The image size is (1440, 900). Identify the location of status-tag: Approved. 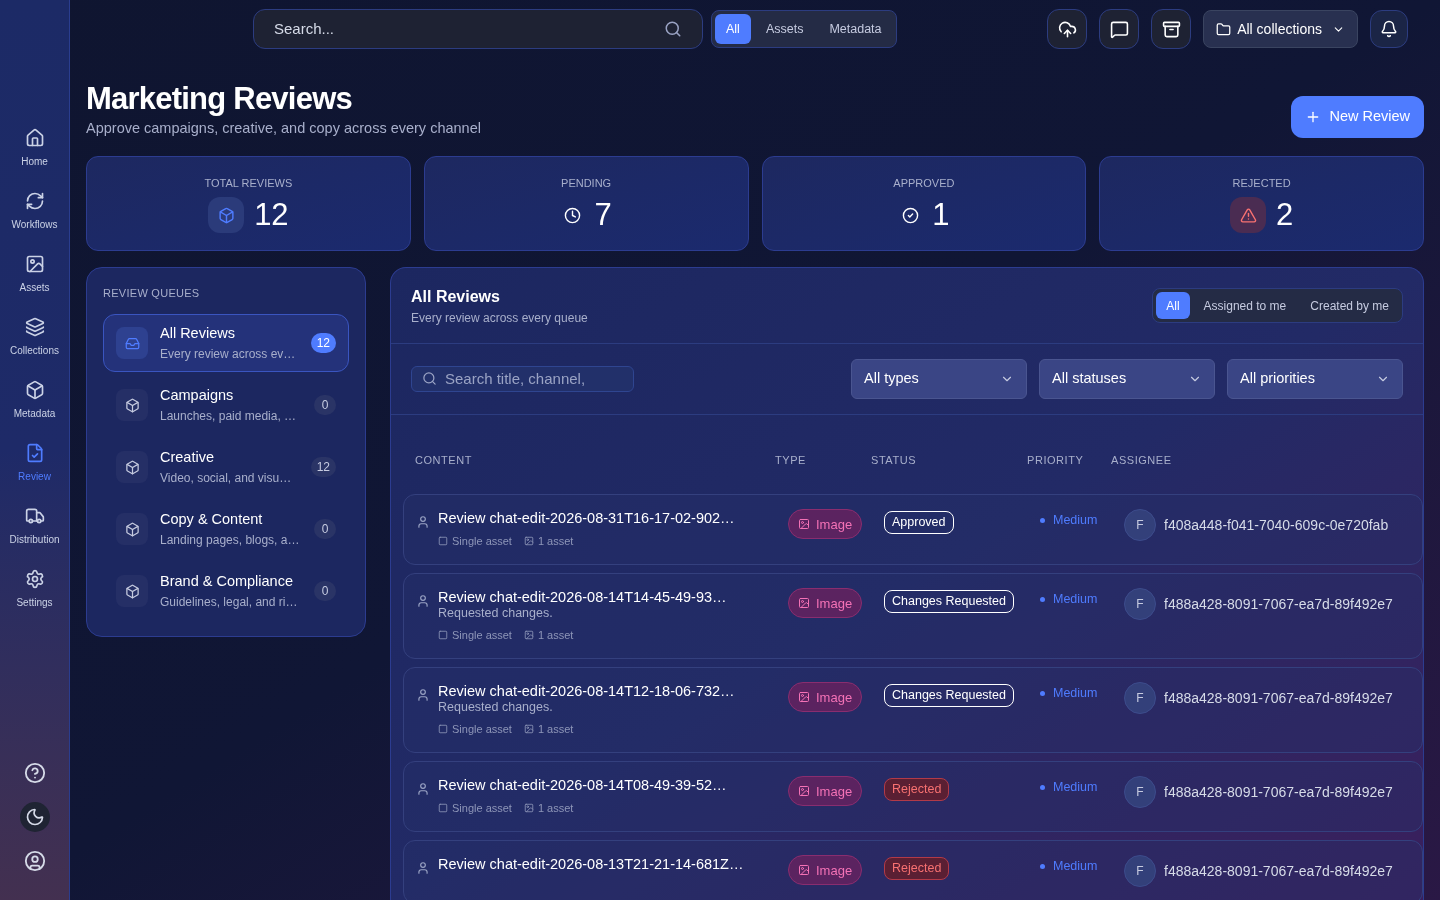
(919, 523).